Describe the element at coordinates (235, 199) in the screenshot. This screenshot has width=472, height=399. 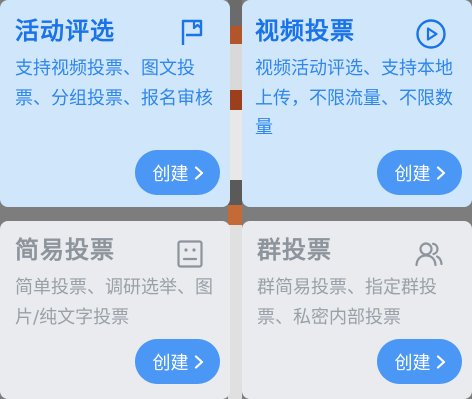
I see `background-page` at that location.